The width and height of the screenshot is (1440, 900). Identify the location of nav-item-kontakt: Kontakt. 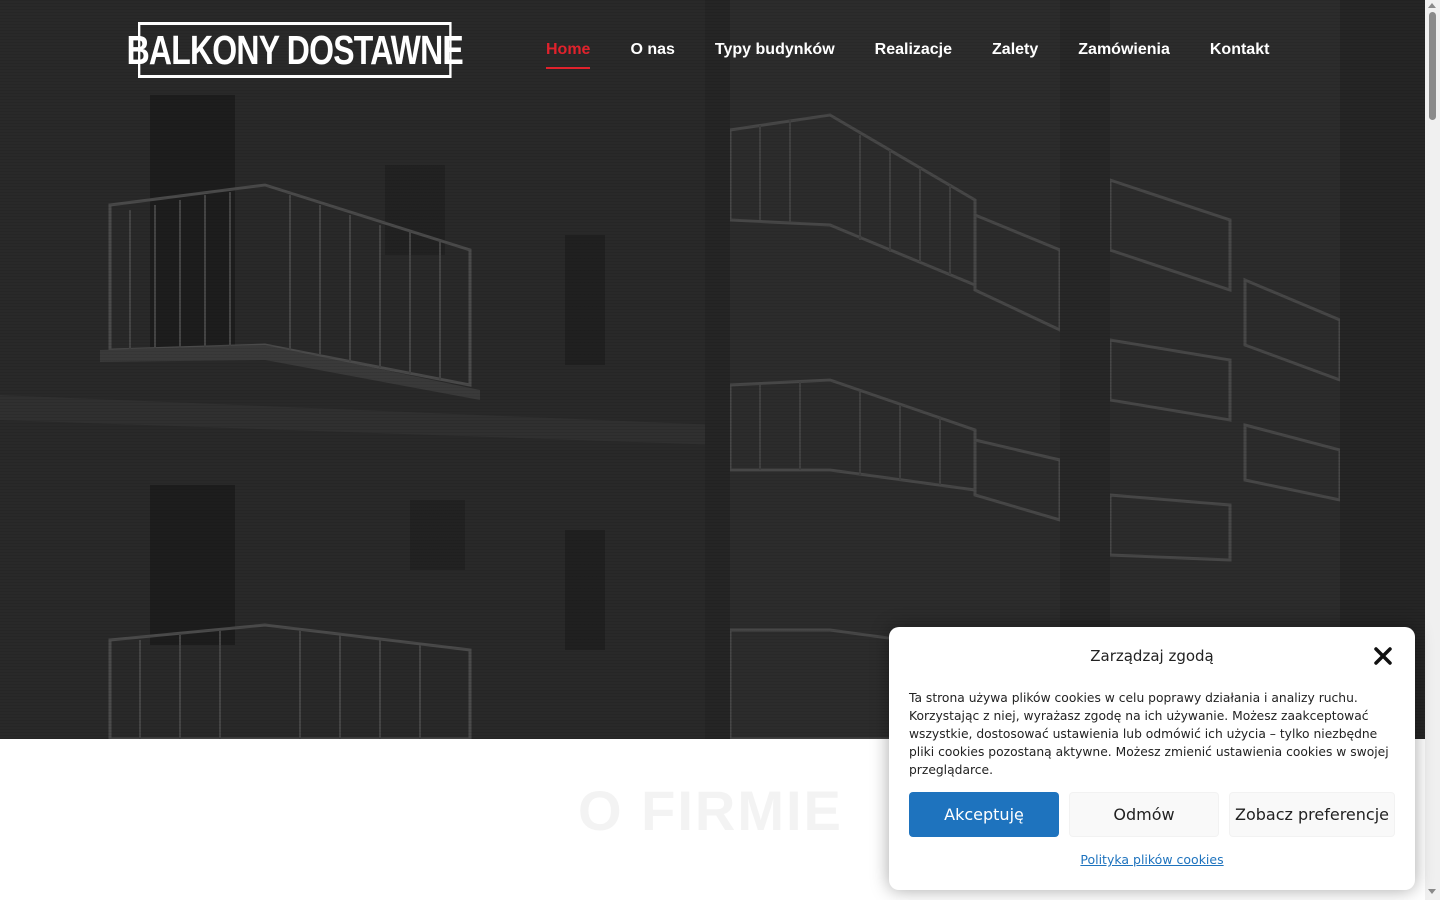
(1240, 55).